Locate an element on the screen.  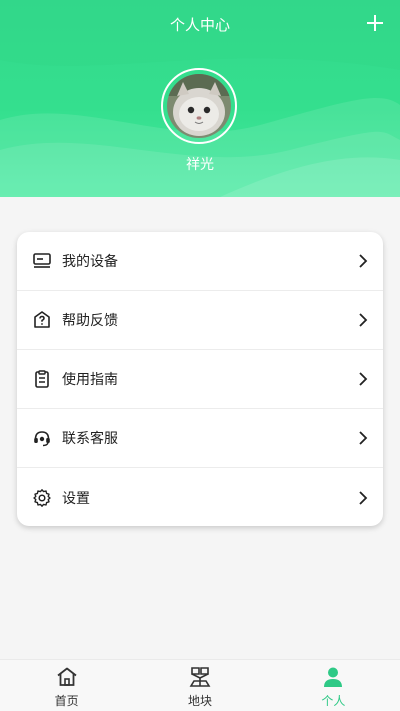
tab-personal: 个人 is located at coordinates (333, 685).